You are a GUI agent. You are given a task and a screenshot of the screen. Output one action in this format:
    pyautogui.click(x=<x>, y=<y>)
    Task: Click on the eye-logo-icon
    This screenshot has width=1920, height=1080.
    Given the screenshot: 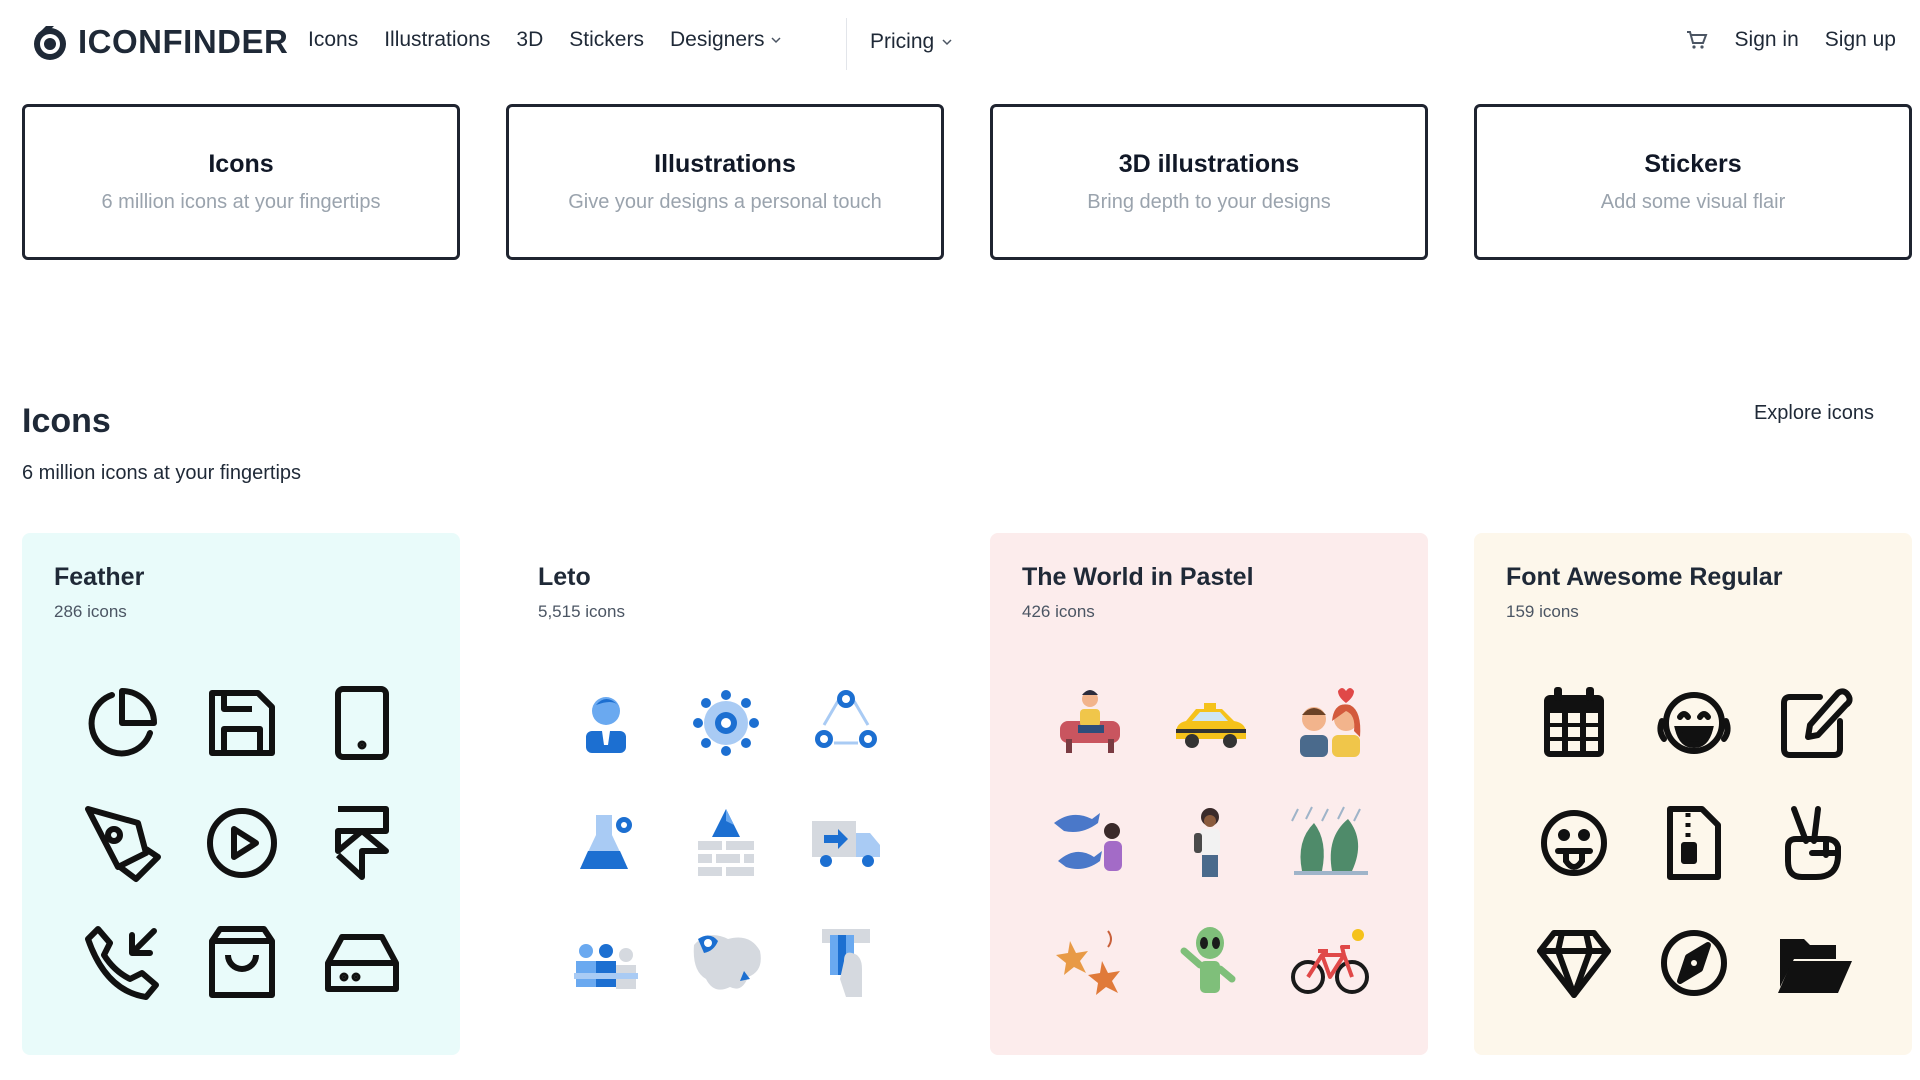 What is the action you would take?
    pyautogui.click(x=50, y=43)
    